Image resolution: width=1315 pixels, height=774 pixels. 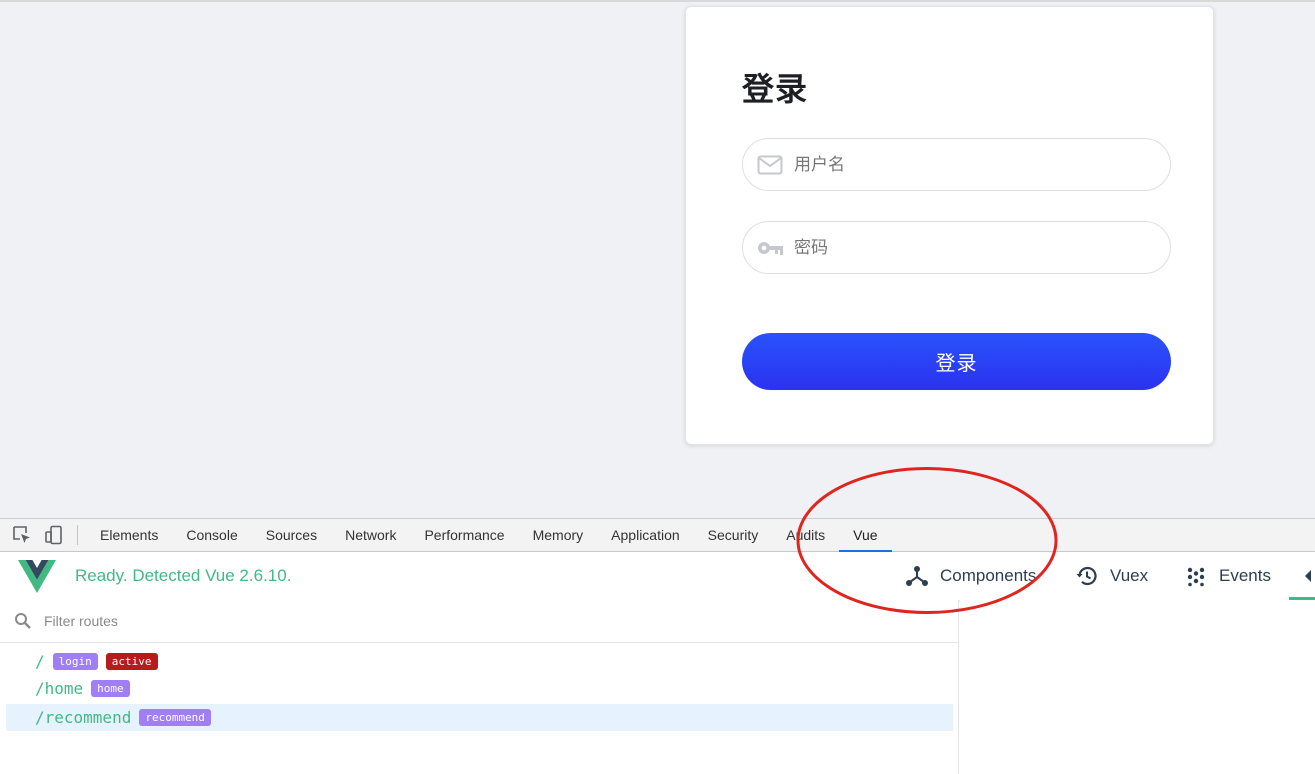 I want to click on tab-application: Application, so click(x=645, y=535).